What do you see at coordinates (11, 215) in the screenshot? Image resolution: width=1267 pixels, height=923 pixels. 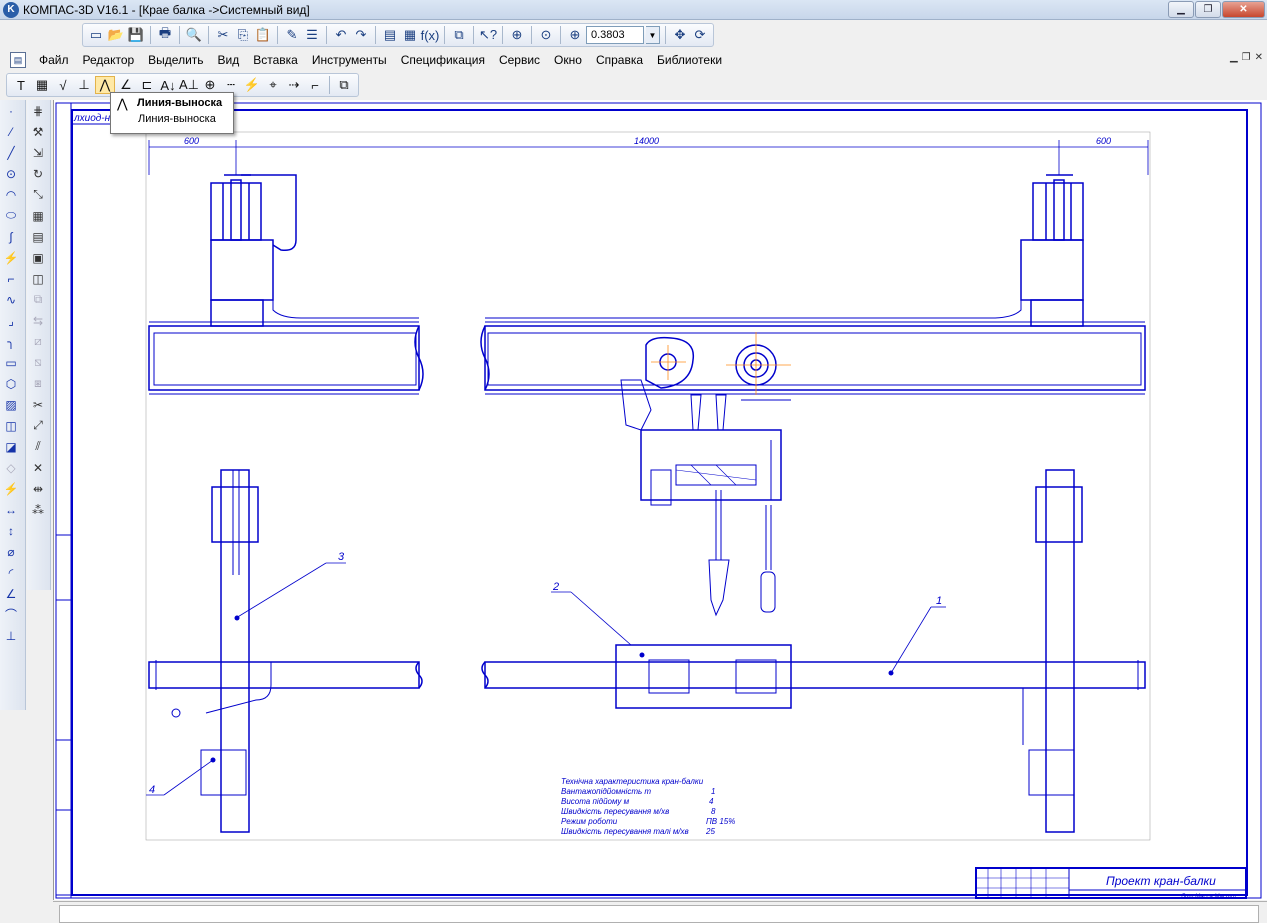 I see `ellipse-icon: ⬭` at bounding box center [11, 215].